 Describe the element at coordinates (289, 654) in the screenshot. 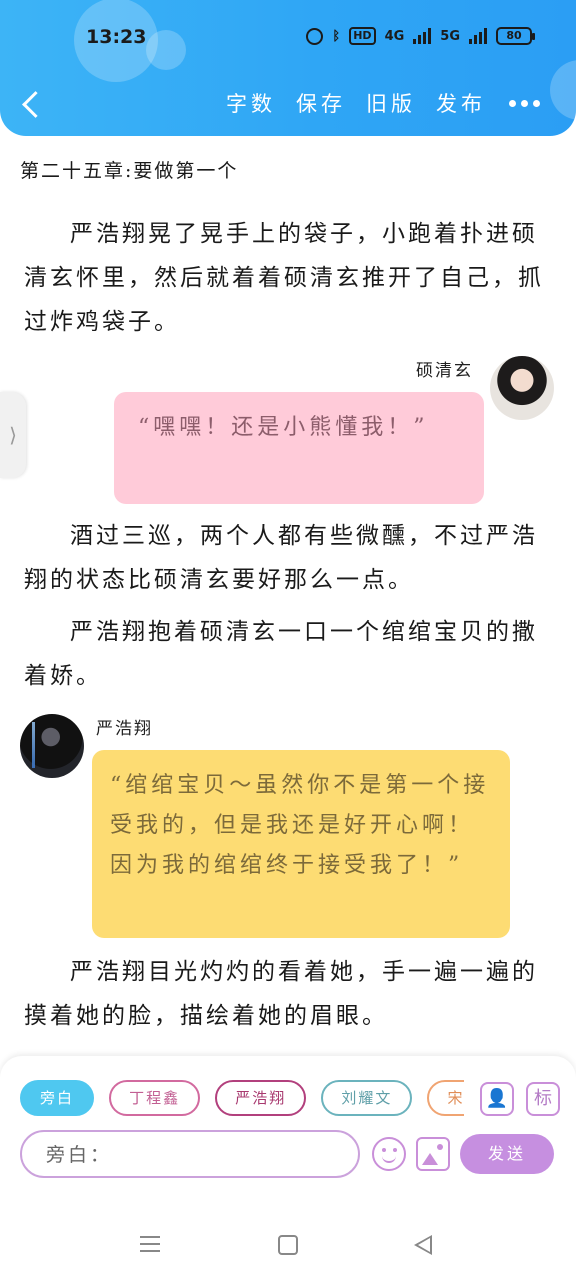

I see `paragraph: 严浩翔抱着硕清玄一口一个绾绾宝贝的撒着娇。` at that location.